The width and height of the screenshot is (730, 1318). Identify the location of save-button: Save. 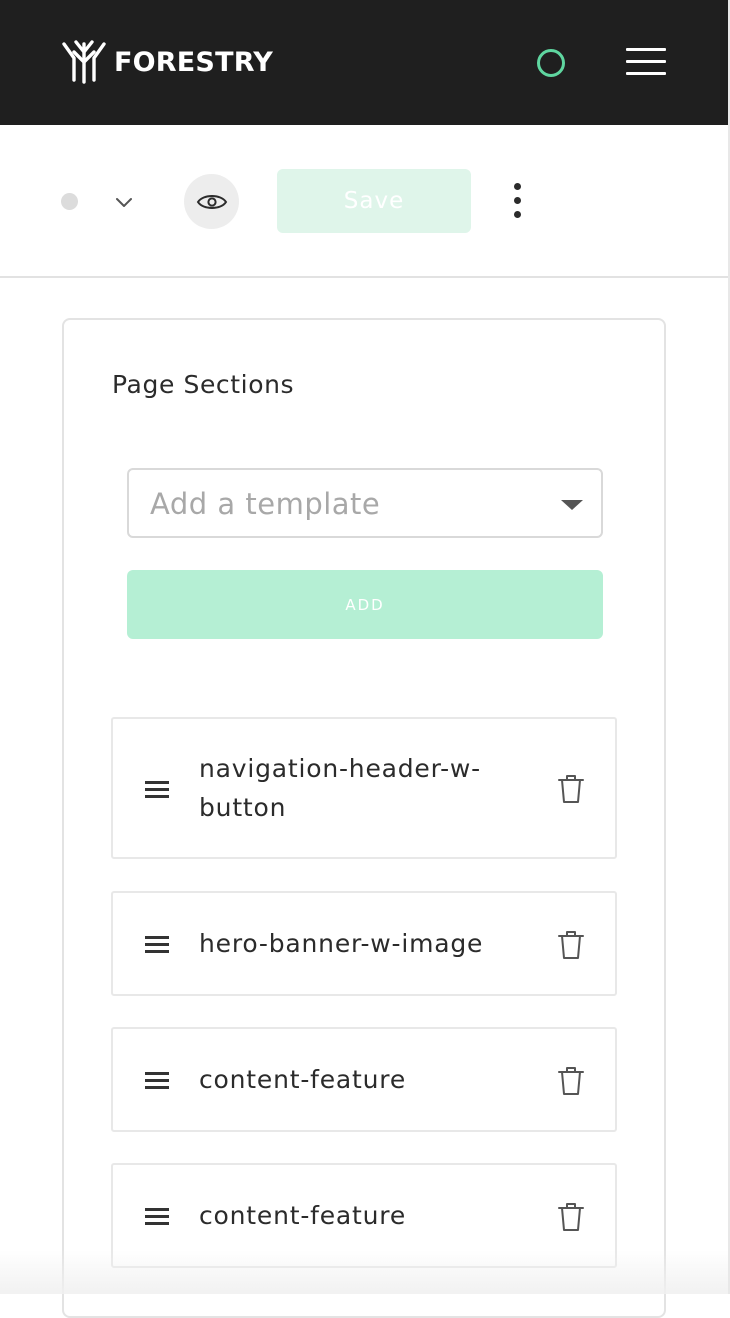
(374, 201).